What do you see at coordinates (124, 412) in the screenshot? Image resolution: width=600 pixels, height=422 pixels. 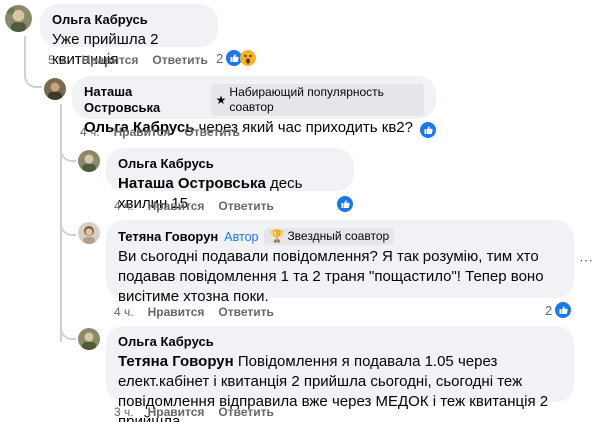 I see `comment-time: 3 ч.` at bounding box center [124, 412].